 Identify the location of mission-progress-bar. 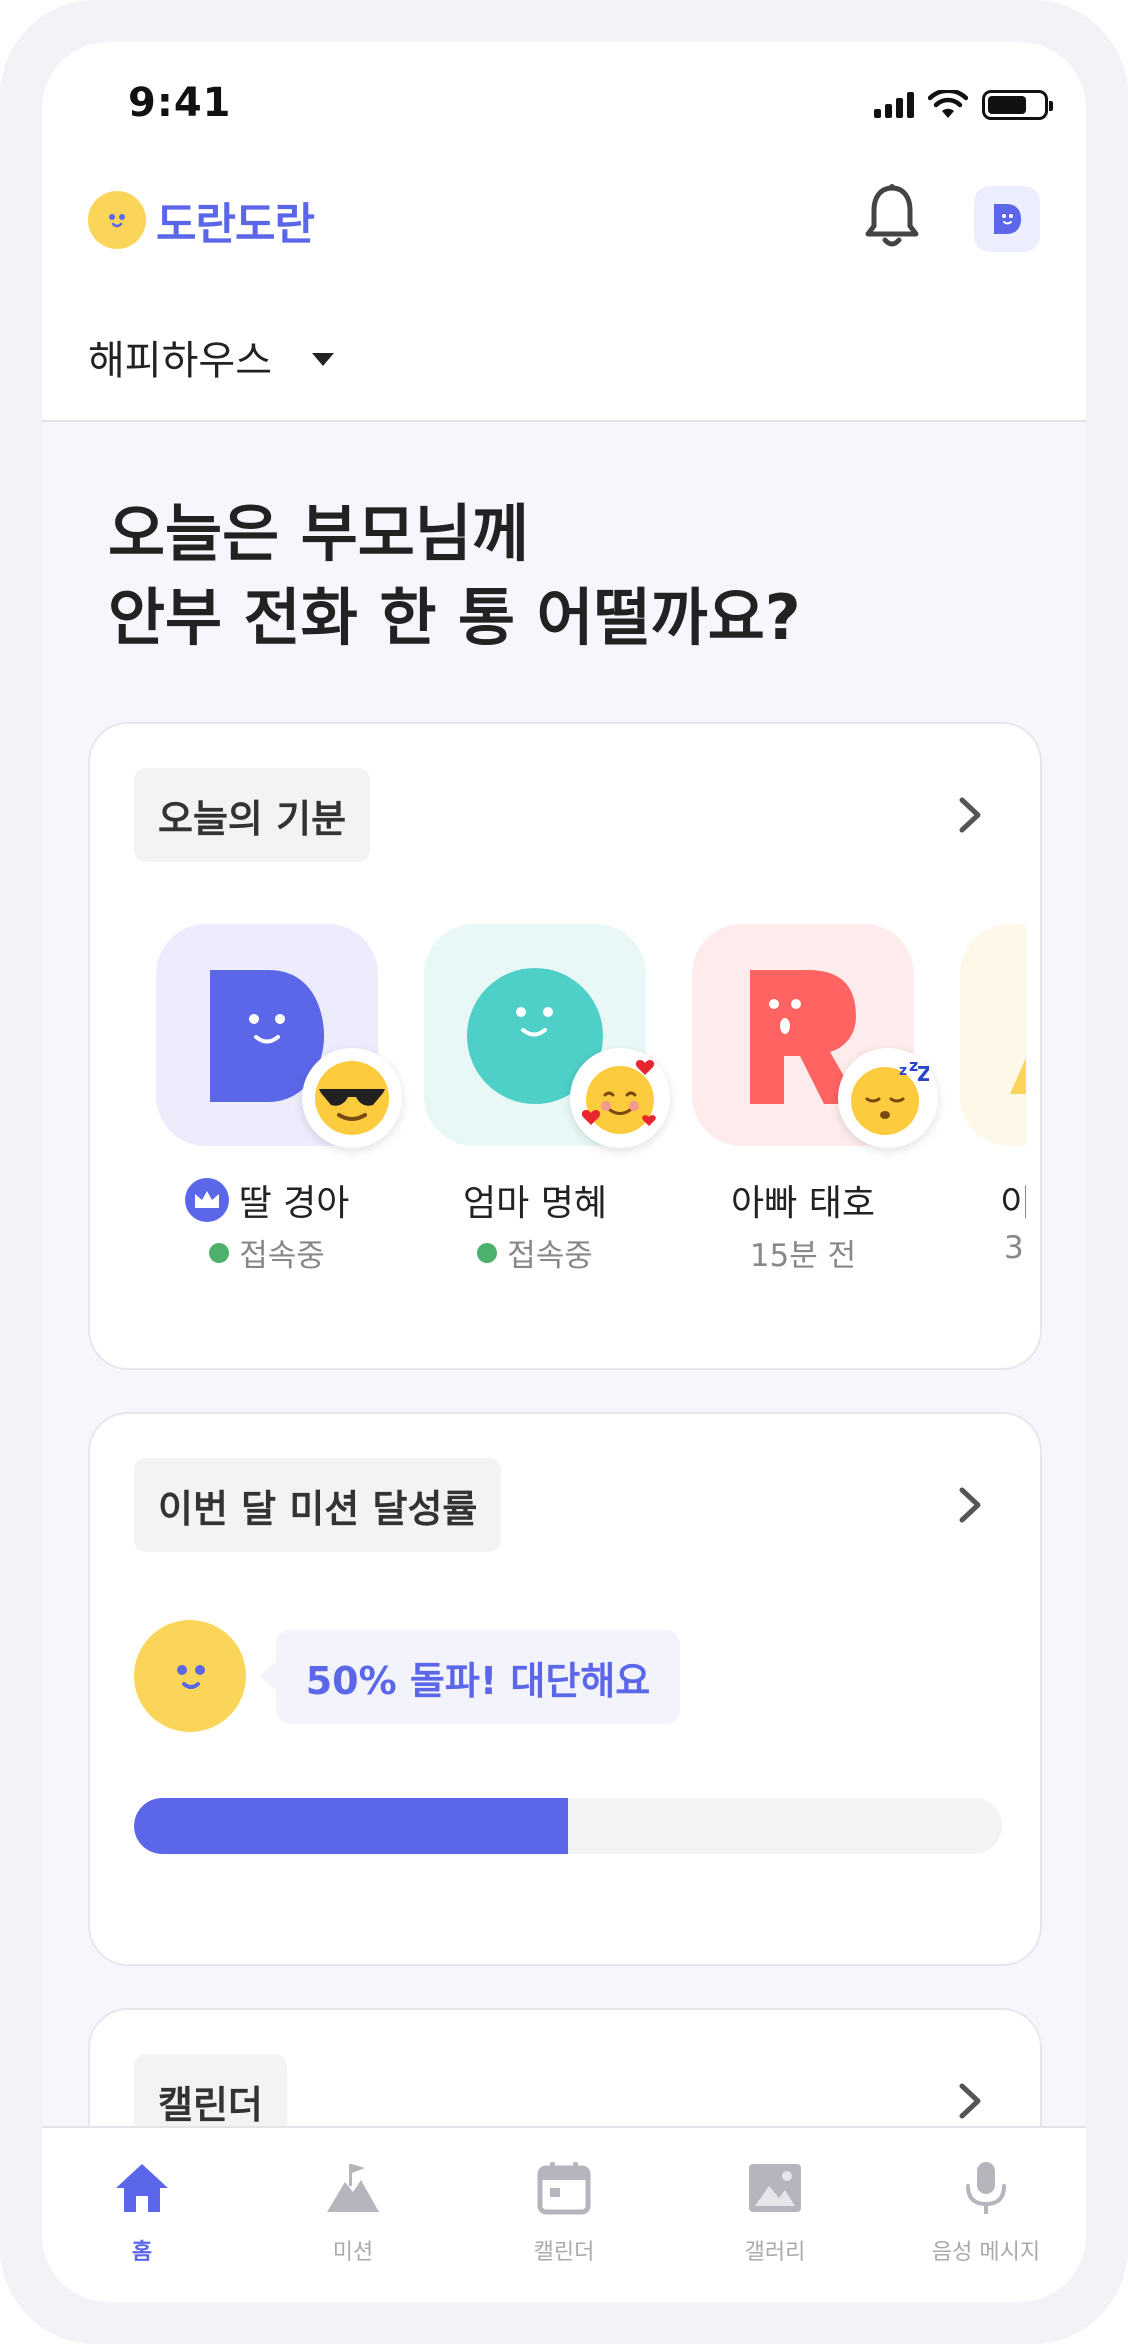
(568, 1826).